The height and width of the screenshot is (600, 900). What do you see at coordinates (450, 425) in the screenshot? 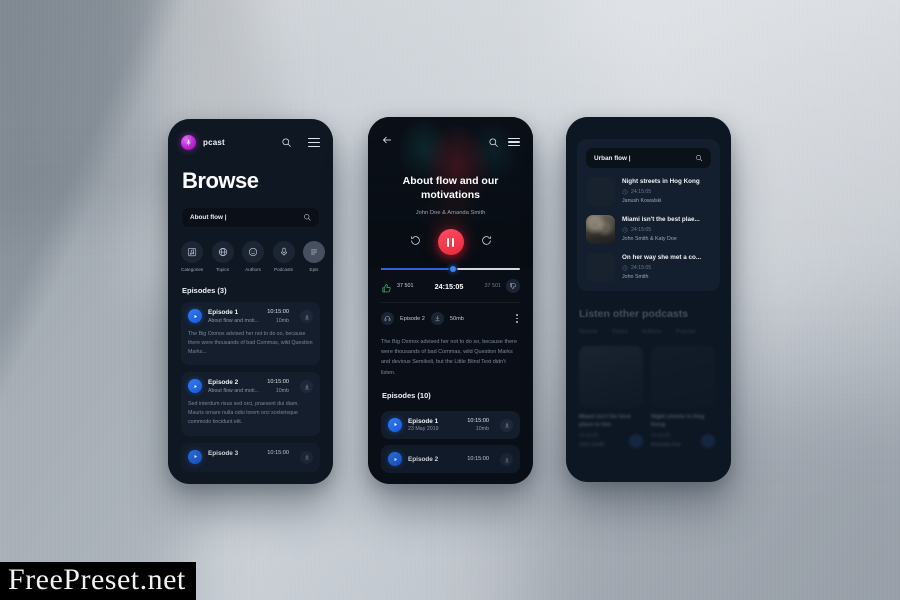
I see `list-item: Episode 1 23 May 2019 10:15:00 10mb` at bounding box center [450, 425].